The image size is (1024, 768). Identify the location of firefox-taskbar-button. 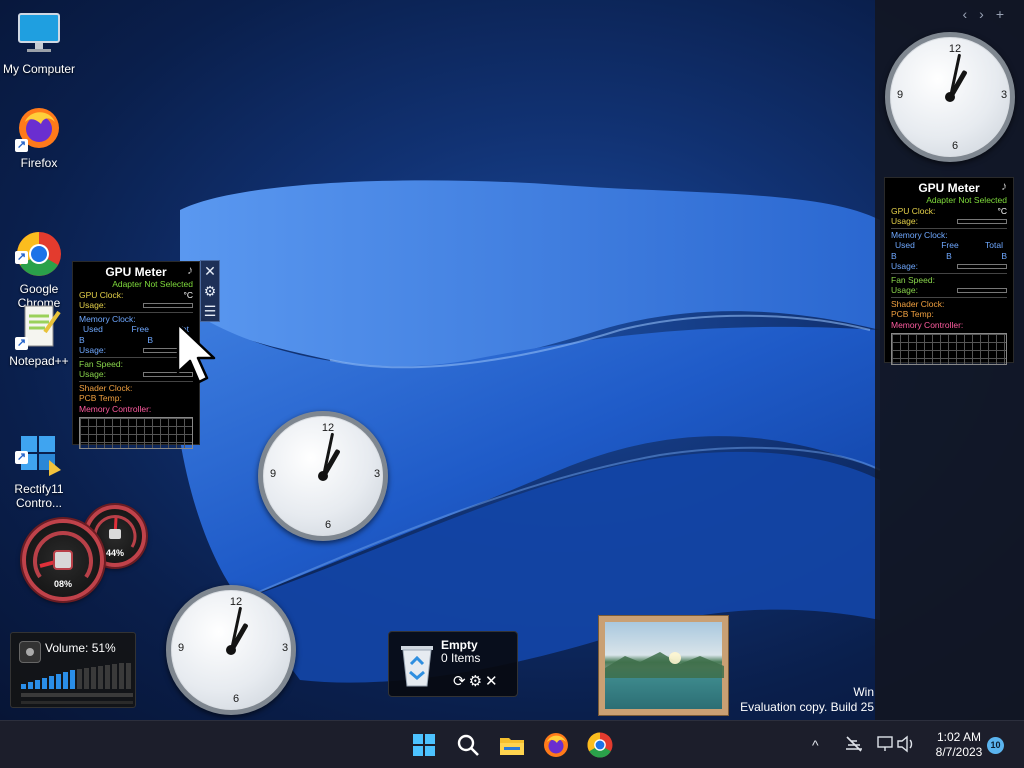
(556, 745).